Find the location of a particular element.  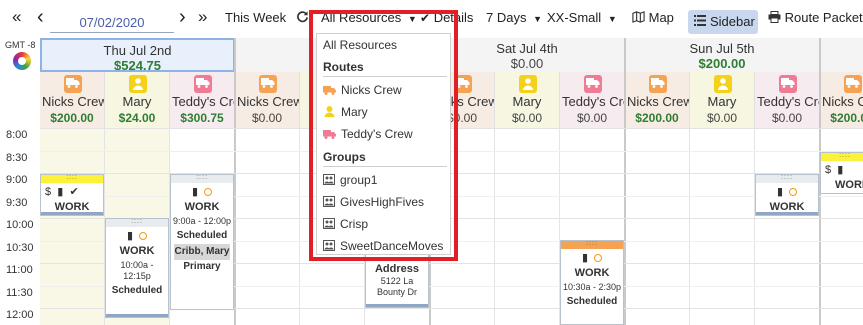

day-header: Sat Jul 4th $0.00 is located at coordinates (527, 55).